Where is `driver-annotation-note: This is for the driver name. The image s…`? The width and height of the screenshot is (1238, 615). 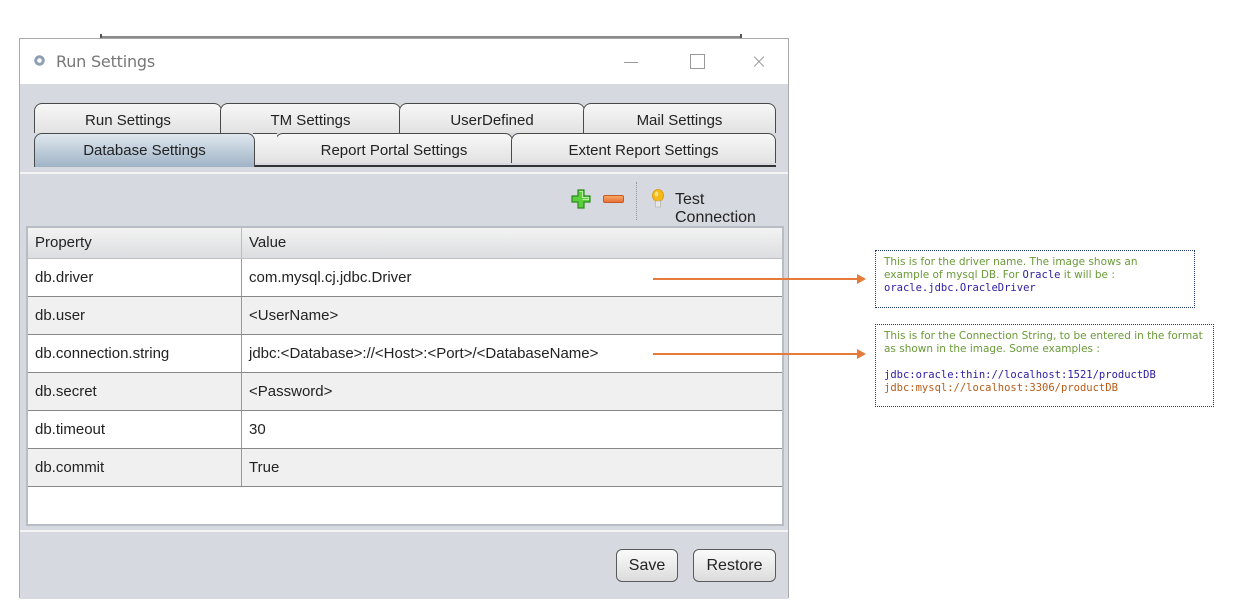
driver-annotation-note: This is for the driver name. The image s… is located at coordinates (1035, 279).